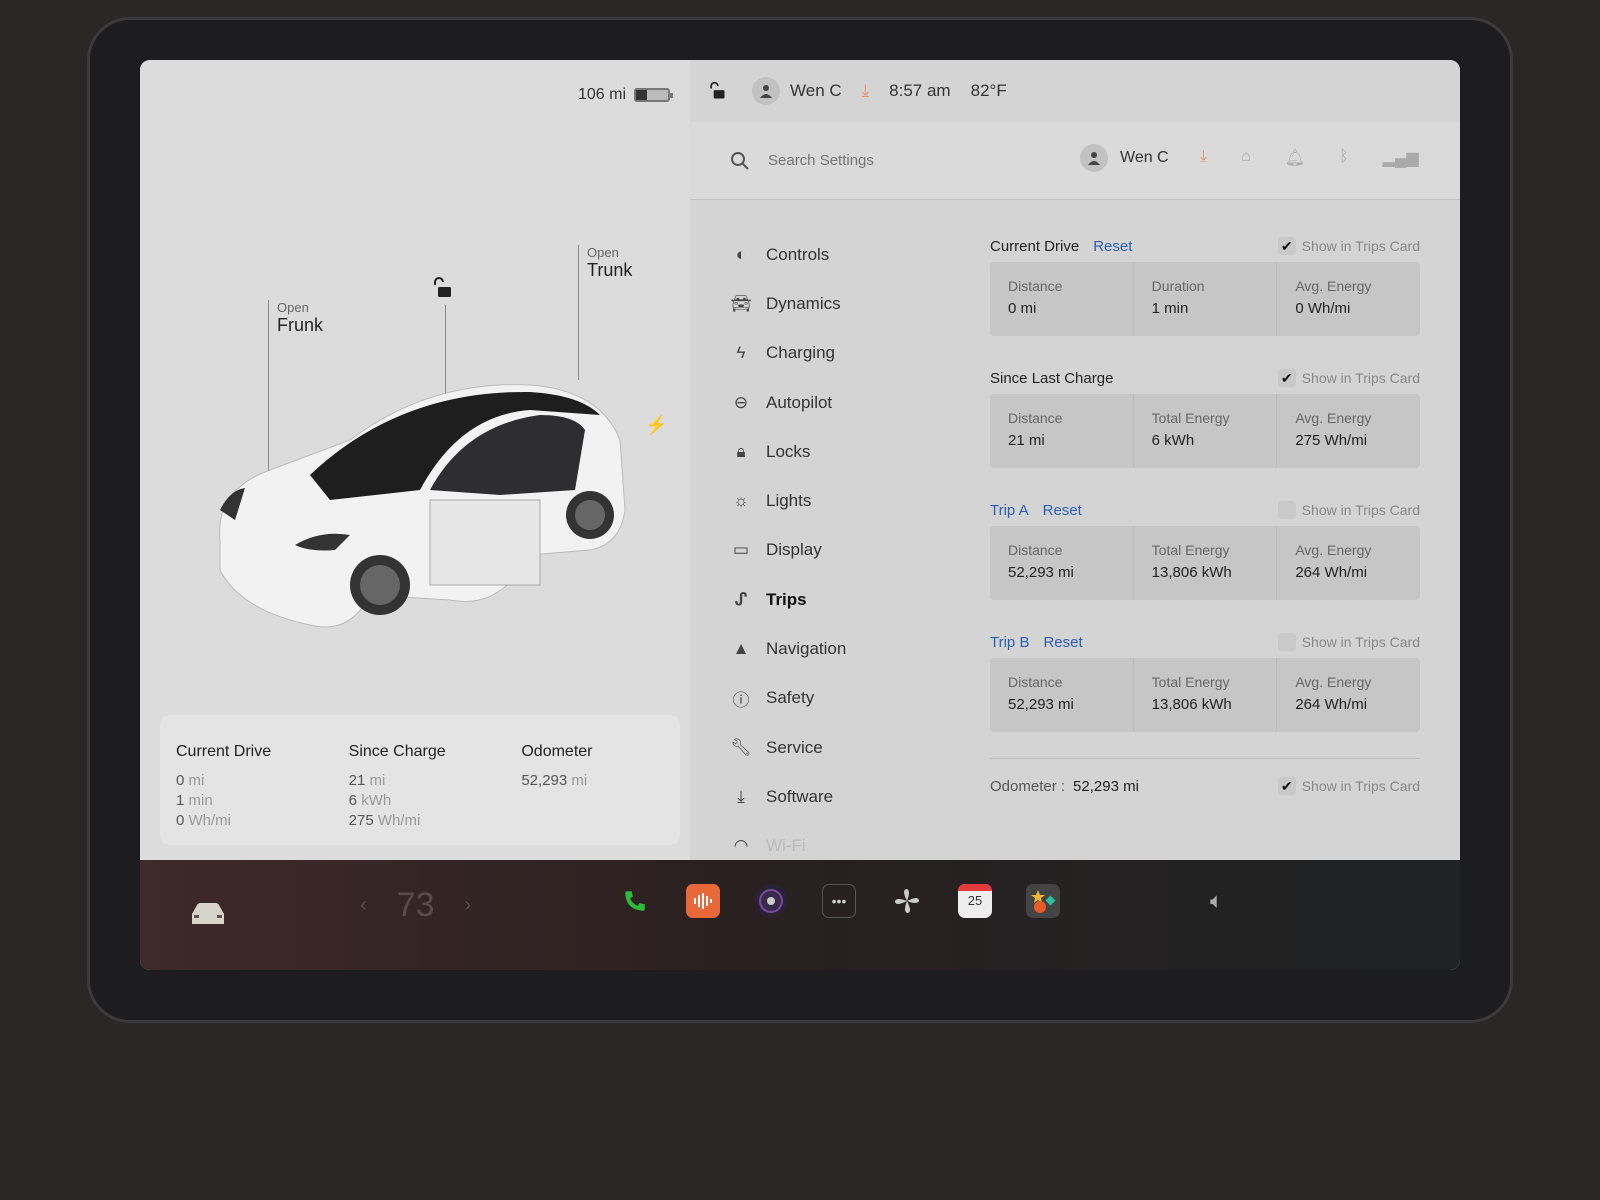  Describe the element at coordinates (741, 700) in the screenshot. I see `alert-circle-icon: ⓘ` at that location.